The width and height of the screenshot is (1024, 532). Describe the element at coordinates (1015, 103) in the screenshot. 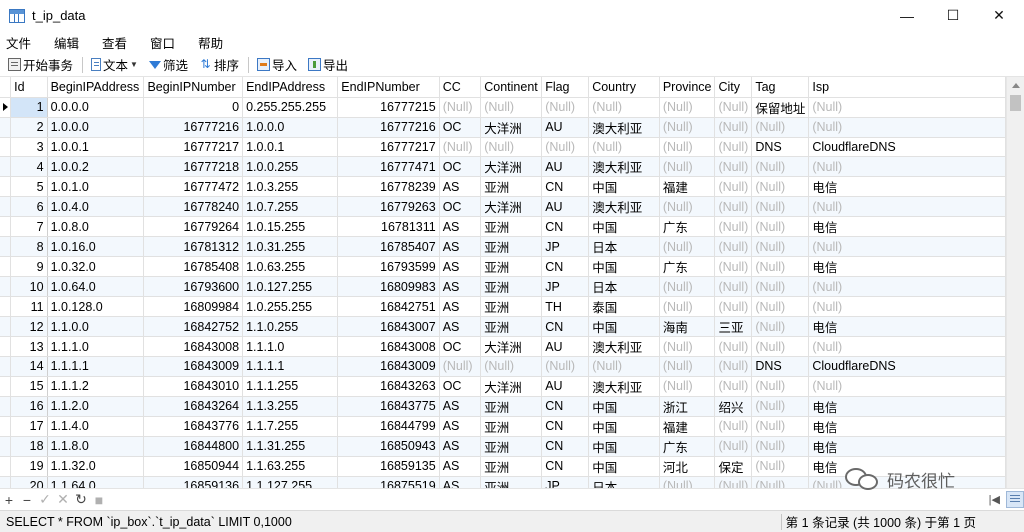

I see `scroll-thumb` at that location.